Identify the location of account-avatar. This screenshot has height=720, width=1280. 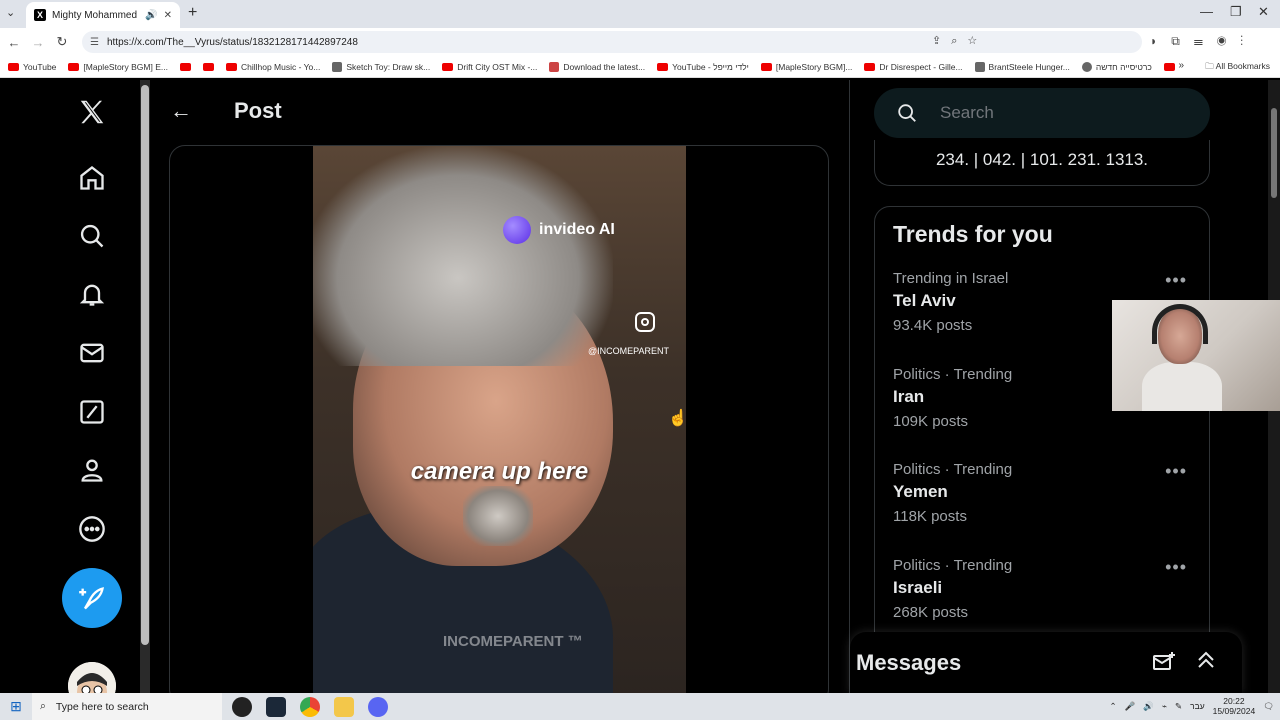
(92, 677).